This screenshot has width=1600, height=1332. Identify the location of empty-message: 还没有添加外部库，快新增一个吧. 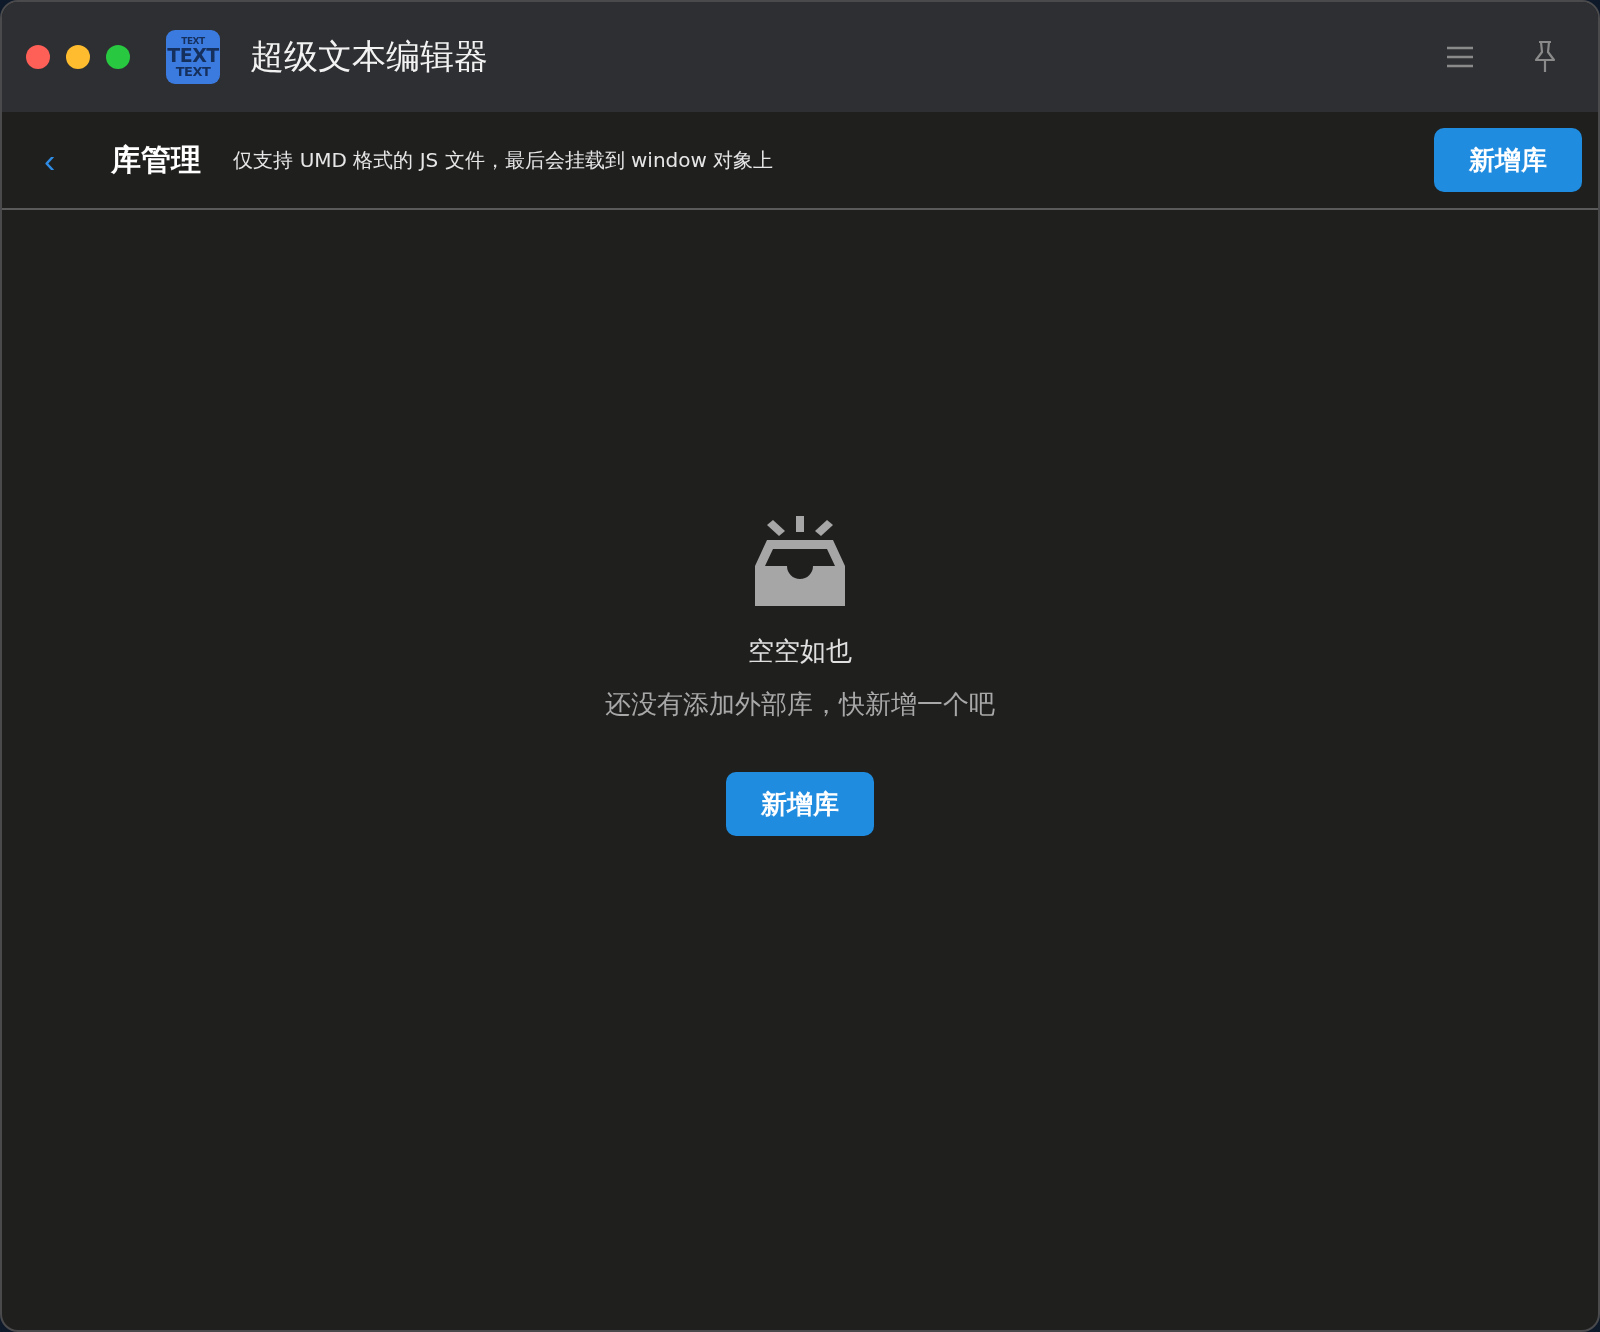
(800, 704).